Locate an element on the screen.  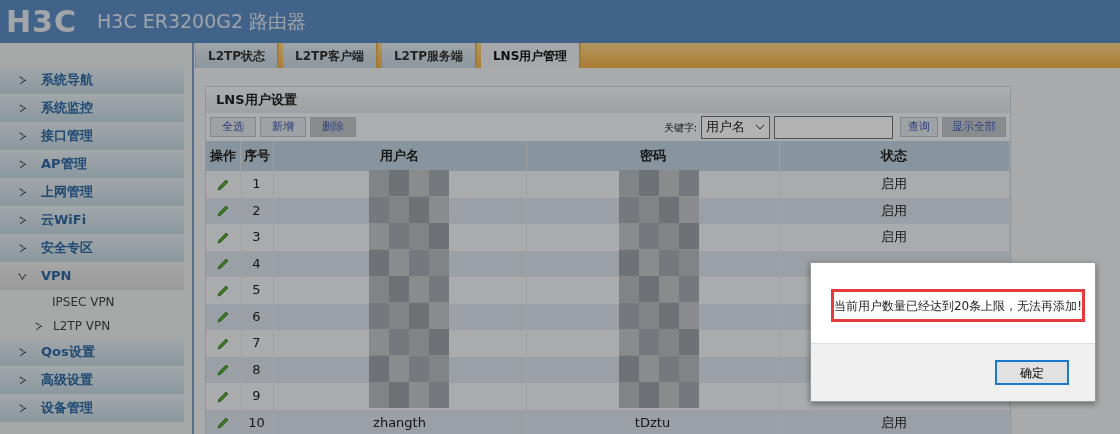
table-cell: 1 is located at coordinates (256, 184).